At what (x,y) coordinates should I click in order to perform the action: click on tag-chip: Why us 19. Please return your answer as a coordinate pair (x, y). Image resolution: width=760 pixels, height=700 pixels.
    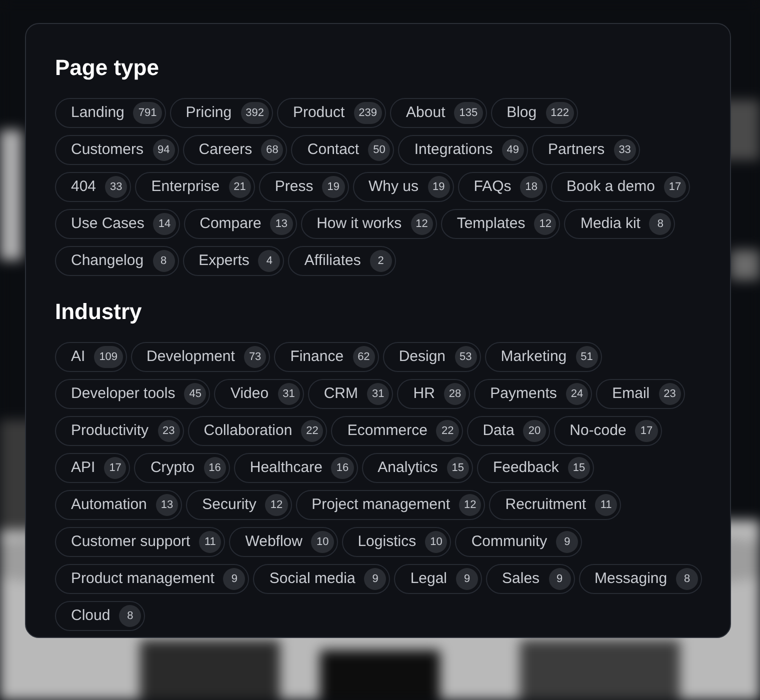
    Looking at the image, I should click on (403, 187).